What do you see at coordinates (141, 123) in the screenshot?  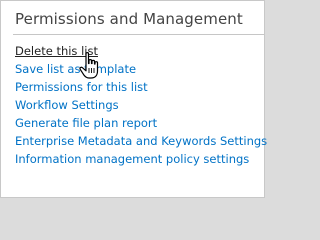 I see `generate-file-plan-report-link: Generate file plan report` at bounding box center [141, 123].